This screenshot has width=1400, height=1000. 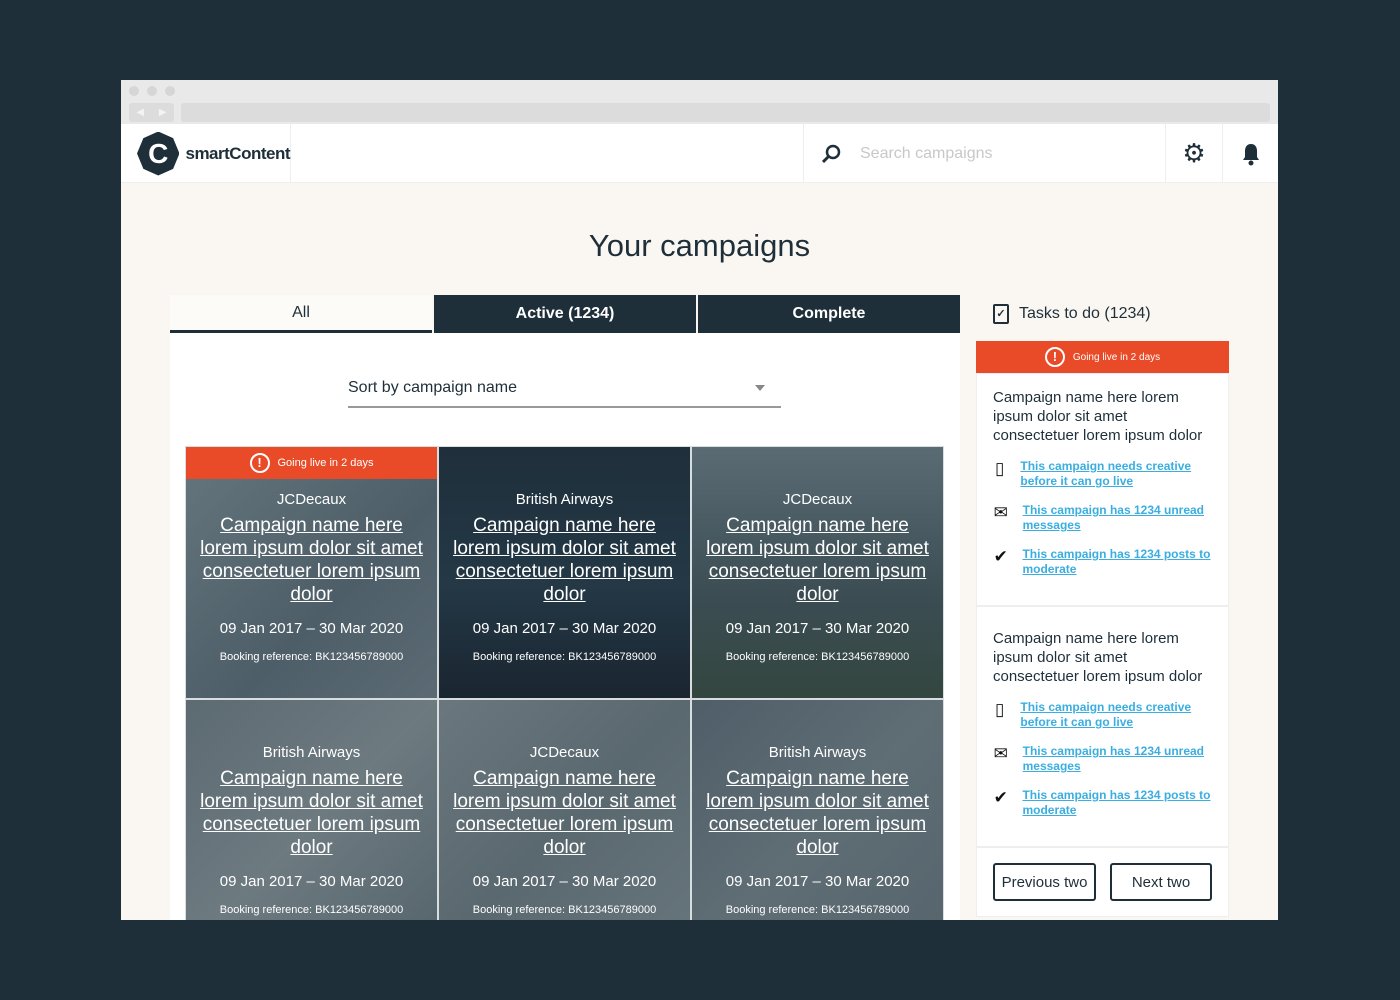 I want to click on logo-mark: C, so click(x=158, y=153).